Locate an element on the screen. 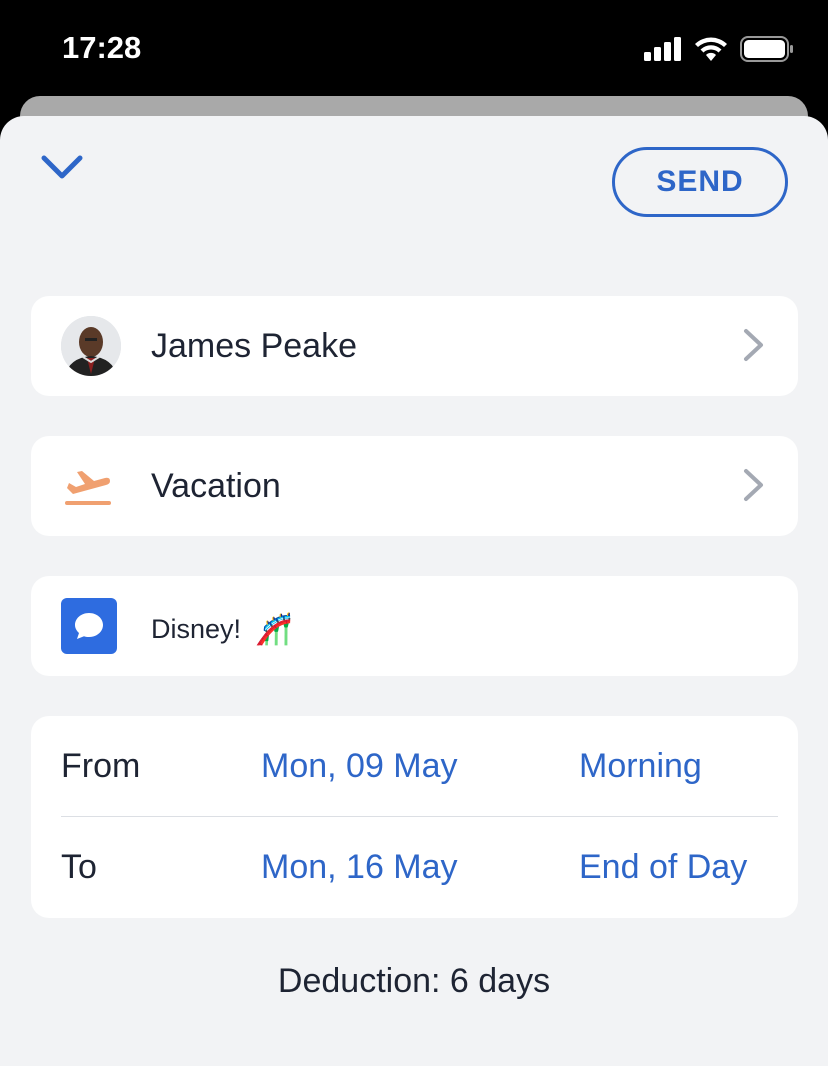  wifi-icon is located at coordinates (711, 51).